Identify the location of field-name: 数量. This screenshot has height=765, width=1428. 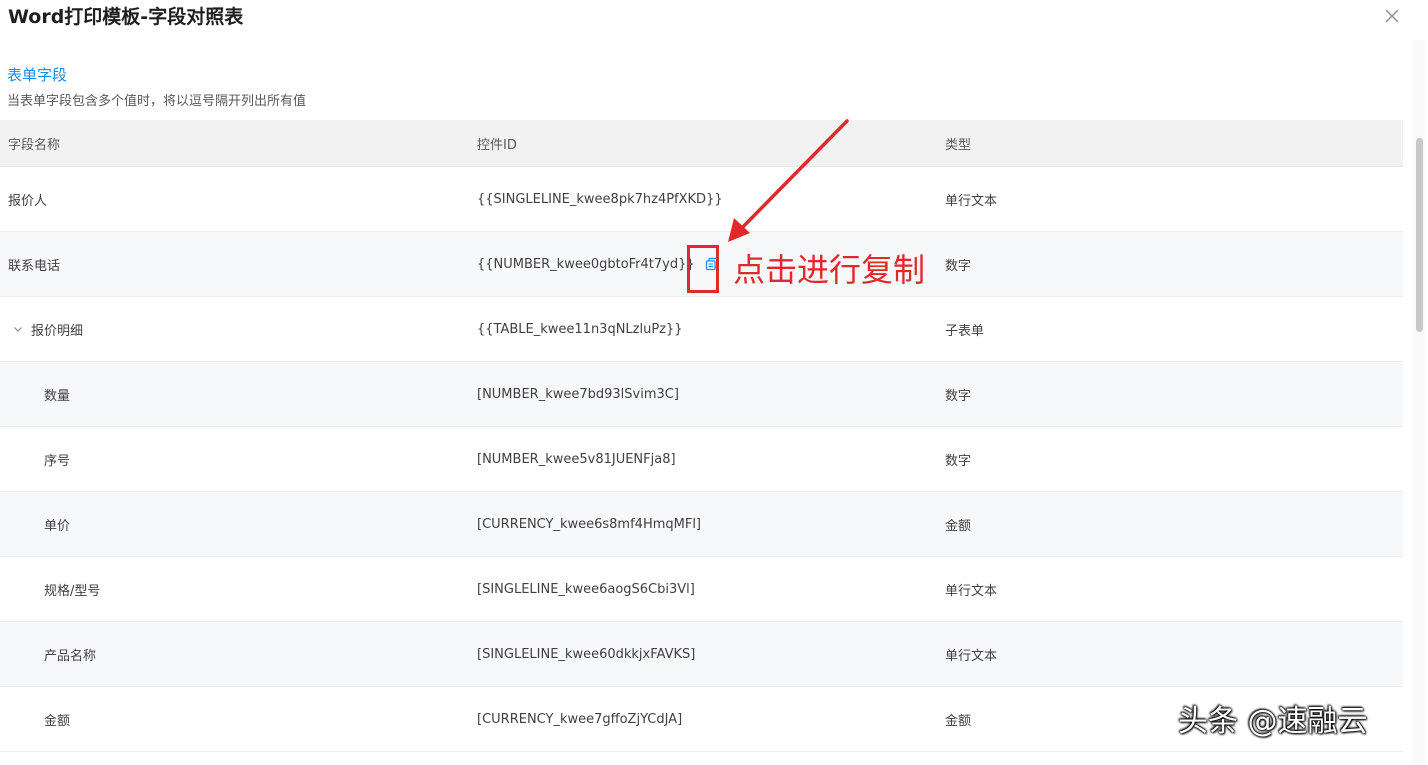
(57, 396).